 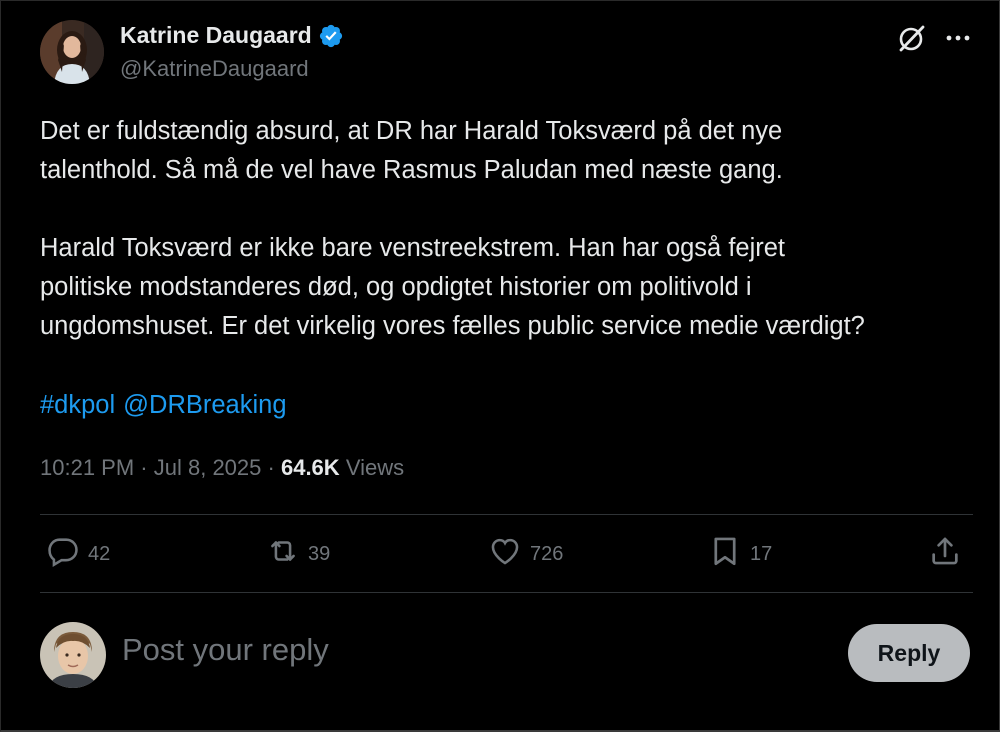 I want to click on reply-icon, so click(x=63, y=554).